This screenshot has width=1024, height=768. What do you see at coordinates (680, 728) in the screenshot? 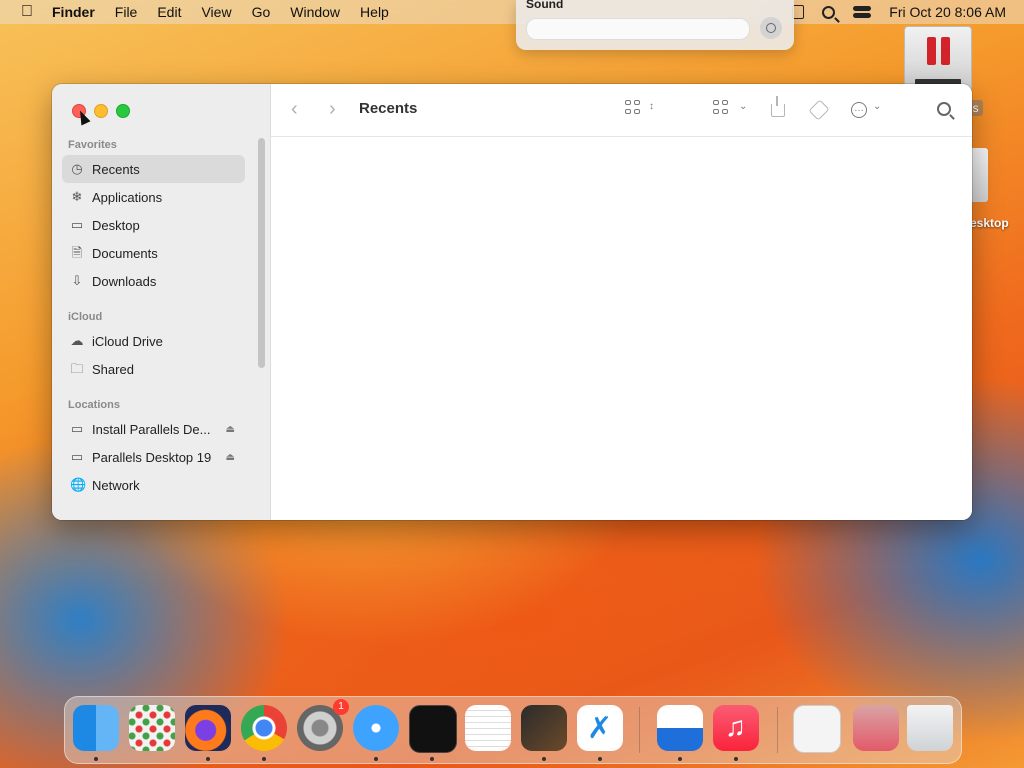
I see `dock-parallels-icon` at bounding box center [680, 728].